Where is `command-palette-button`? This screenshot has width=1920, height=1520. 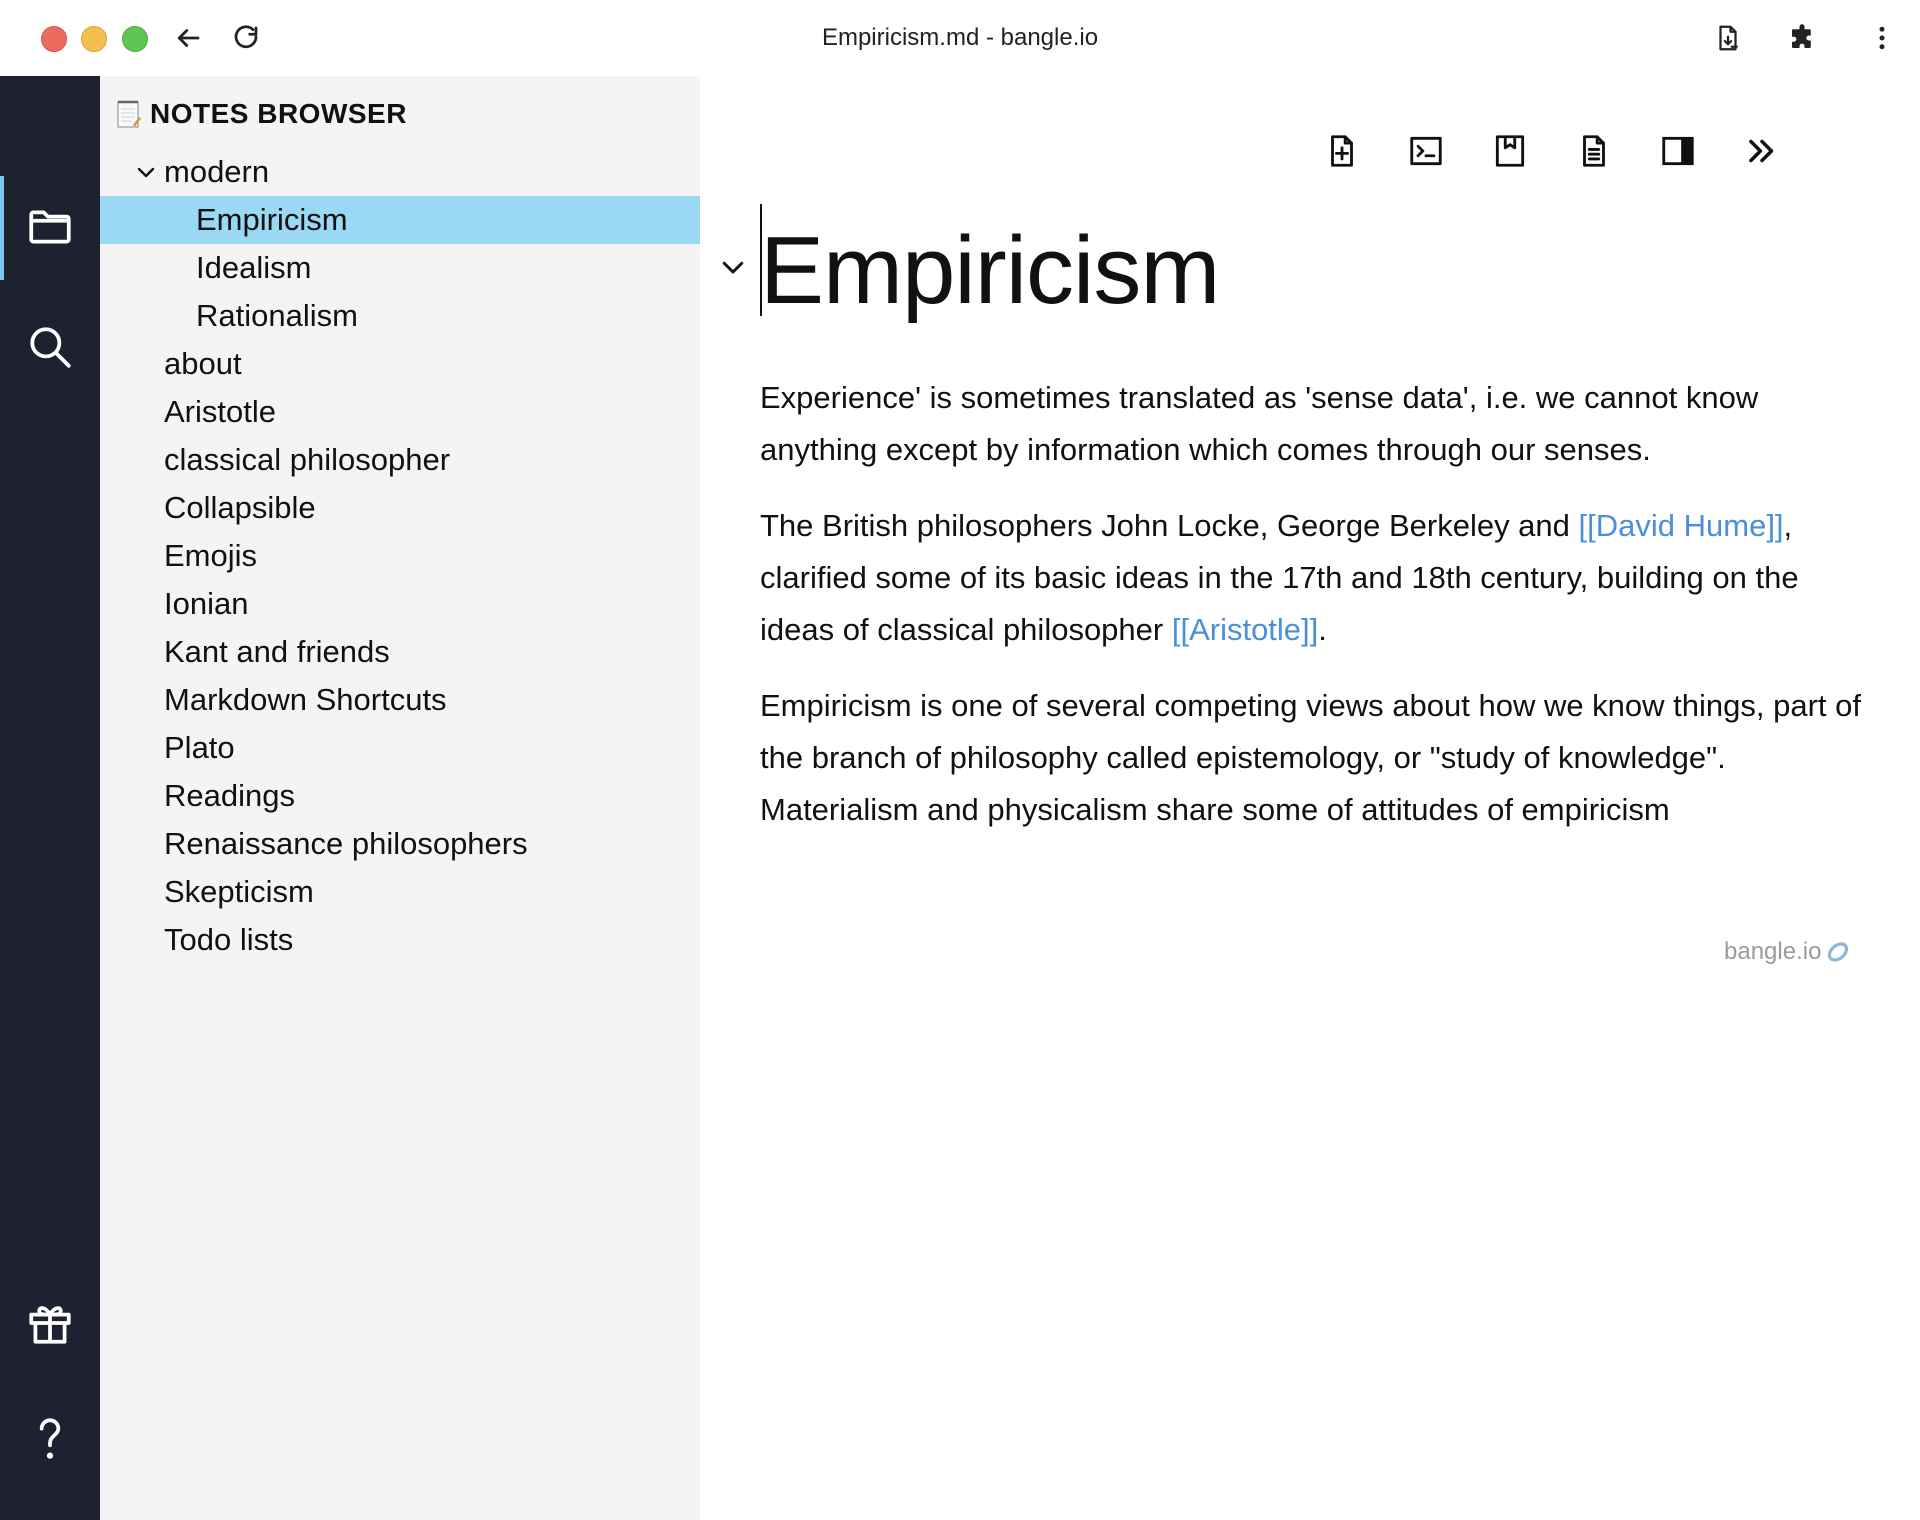 command-palette-button is located at coordinates (1426, 151).